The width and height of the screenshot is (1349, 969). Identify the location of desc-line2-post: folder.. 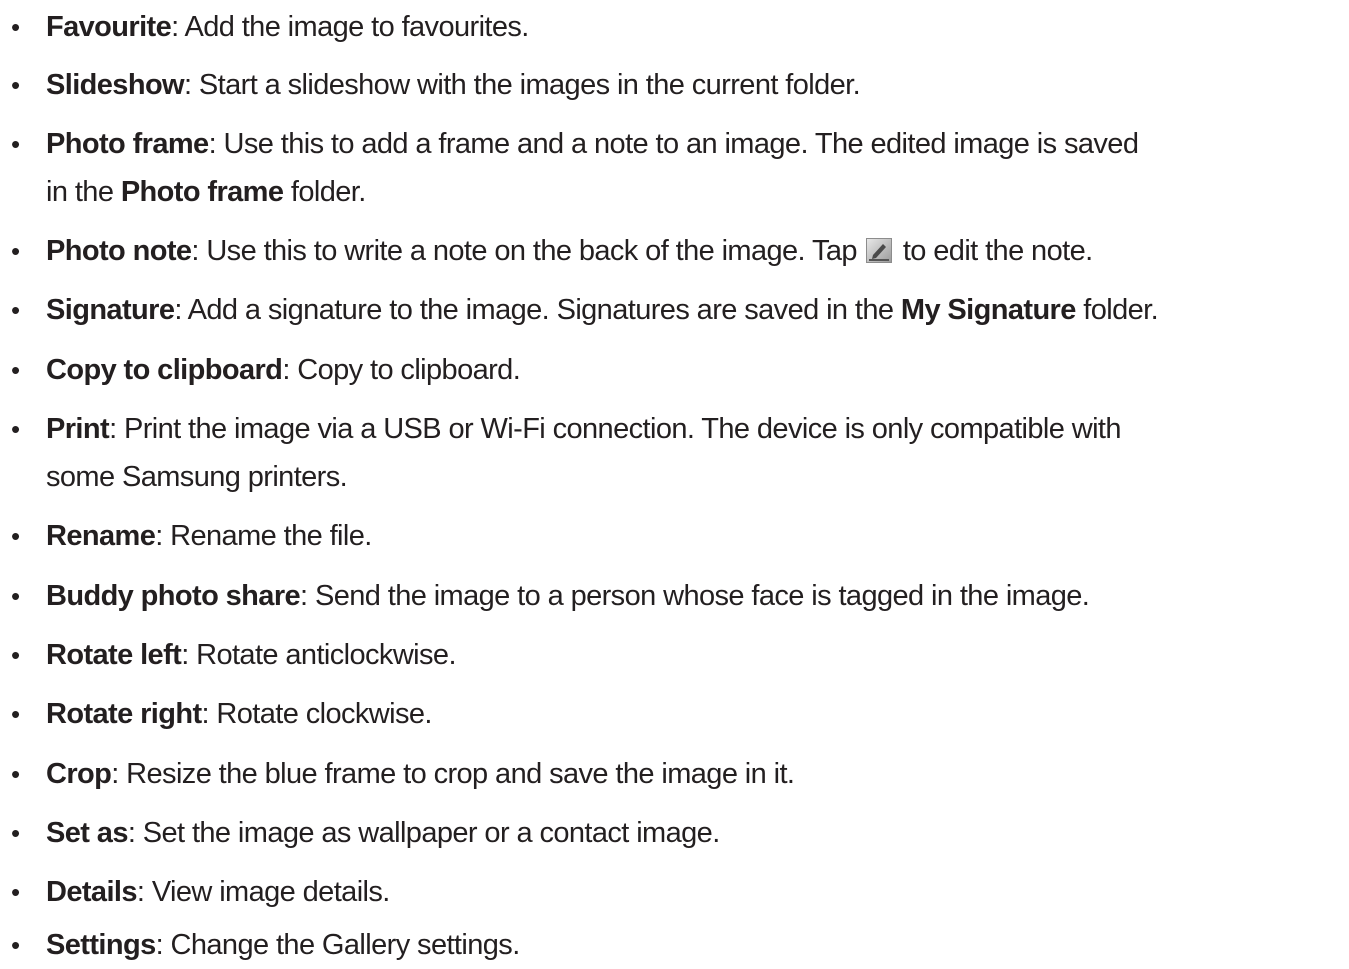
(324, 192).